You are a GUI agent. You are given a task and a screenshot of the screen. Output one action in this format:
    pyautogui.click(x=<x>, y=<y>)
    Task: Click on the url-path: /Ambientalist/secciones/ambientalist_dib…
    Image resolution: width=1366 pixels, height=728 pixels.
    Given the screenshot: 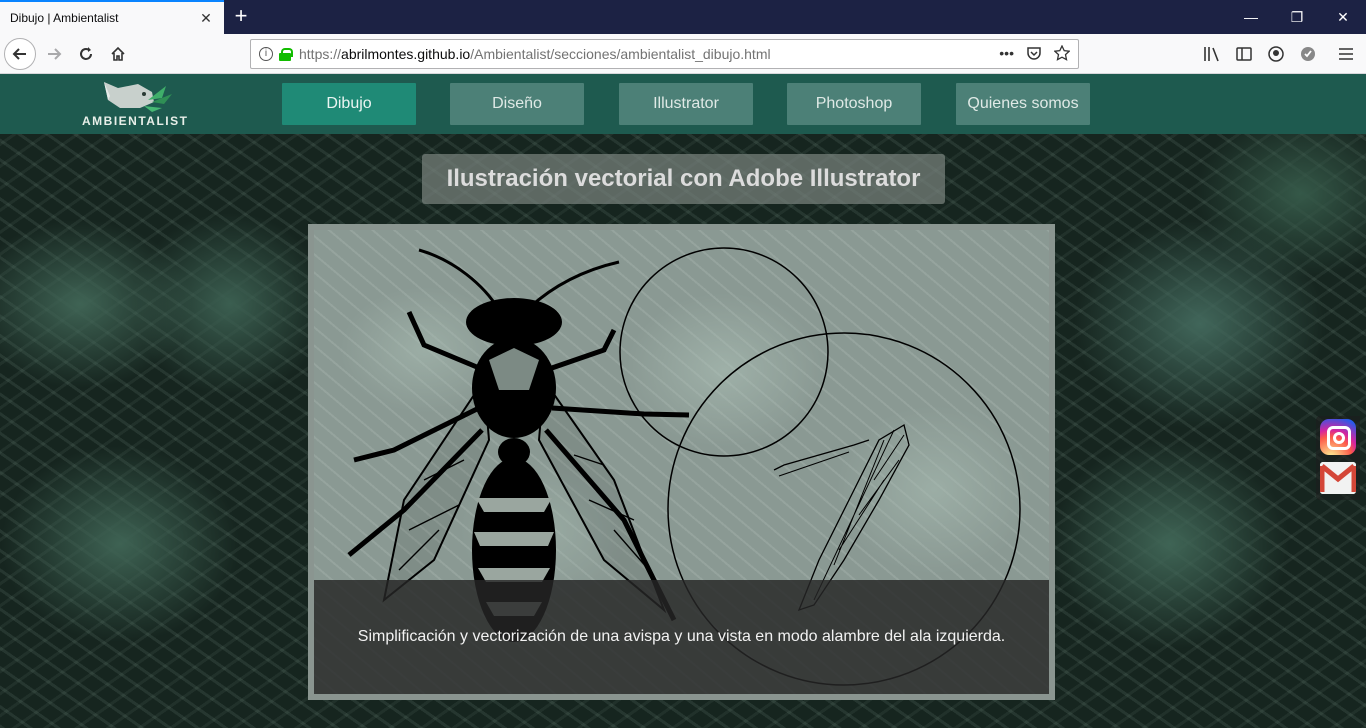 What is the action you would take?
    pyautogui.click(x=620, y=54)
    